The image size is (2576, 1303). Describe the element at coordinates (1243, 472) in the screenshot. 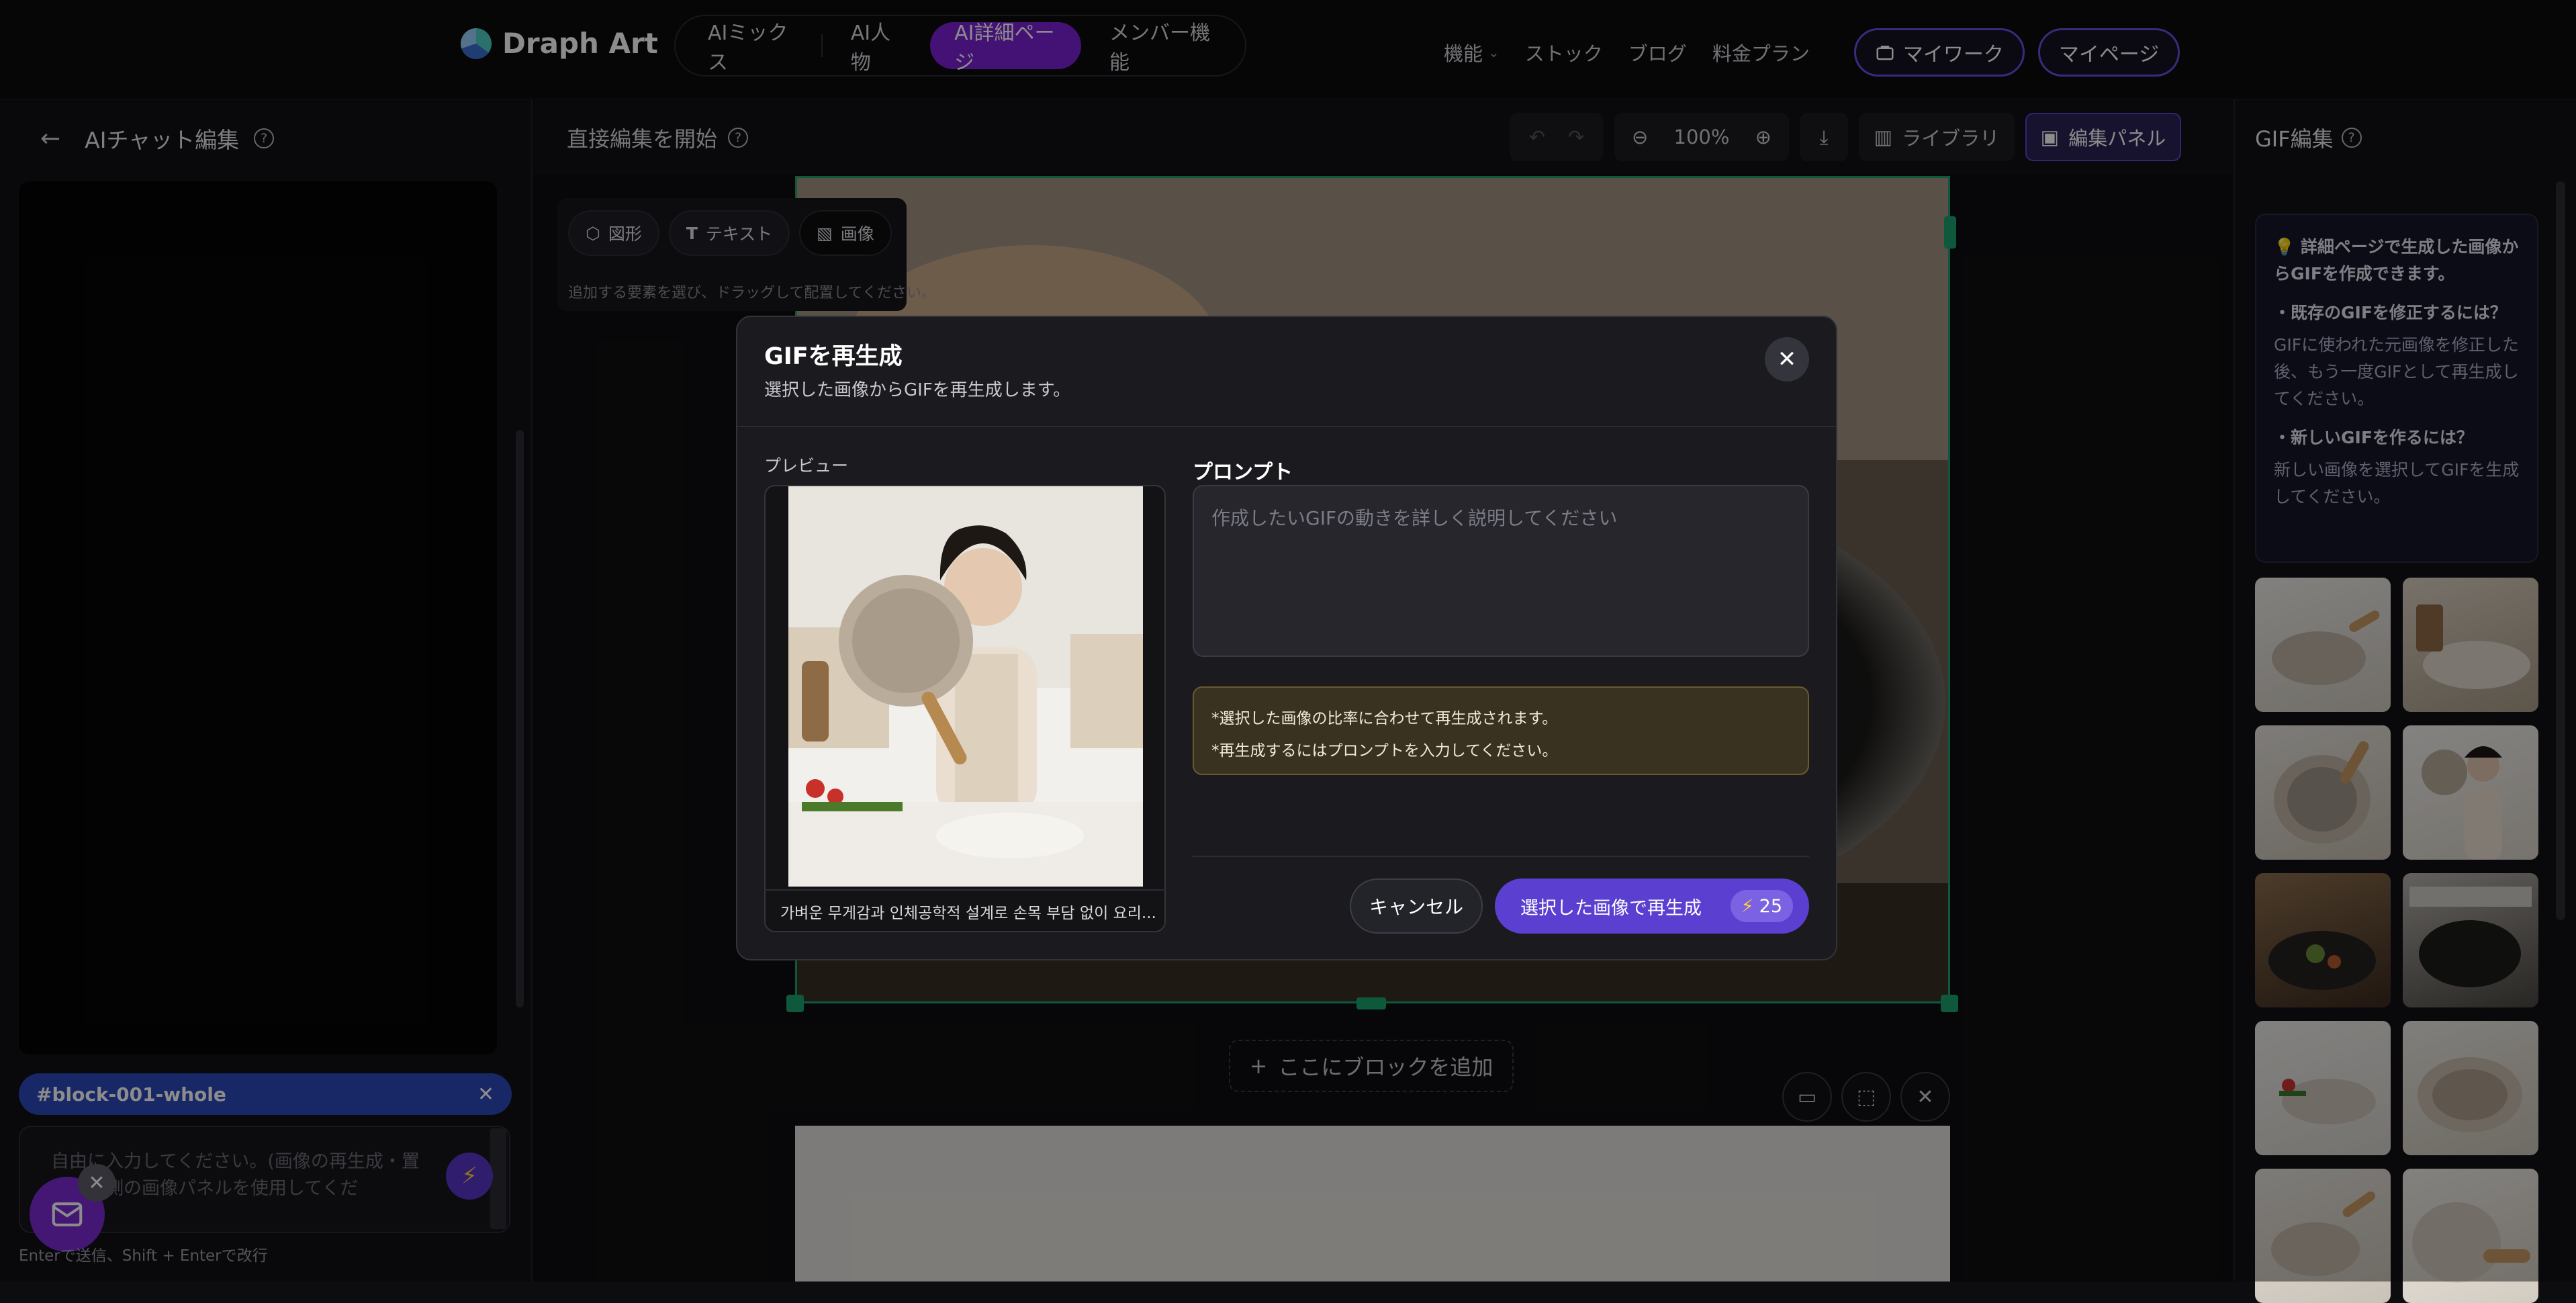

I see `prompt-label: プロンプト` at that location.